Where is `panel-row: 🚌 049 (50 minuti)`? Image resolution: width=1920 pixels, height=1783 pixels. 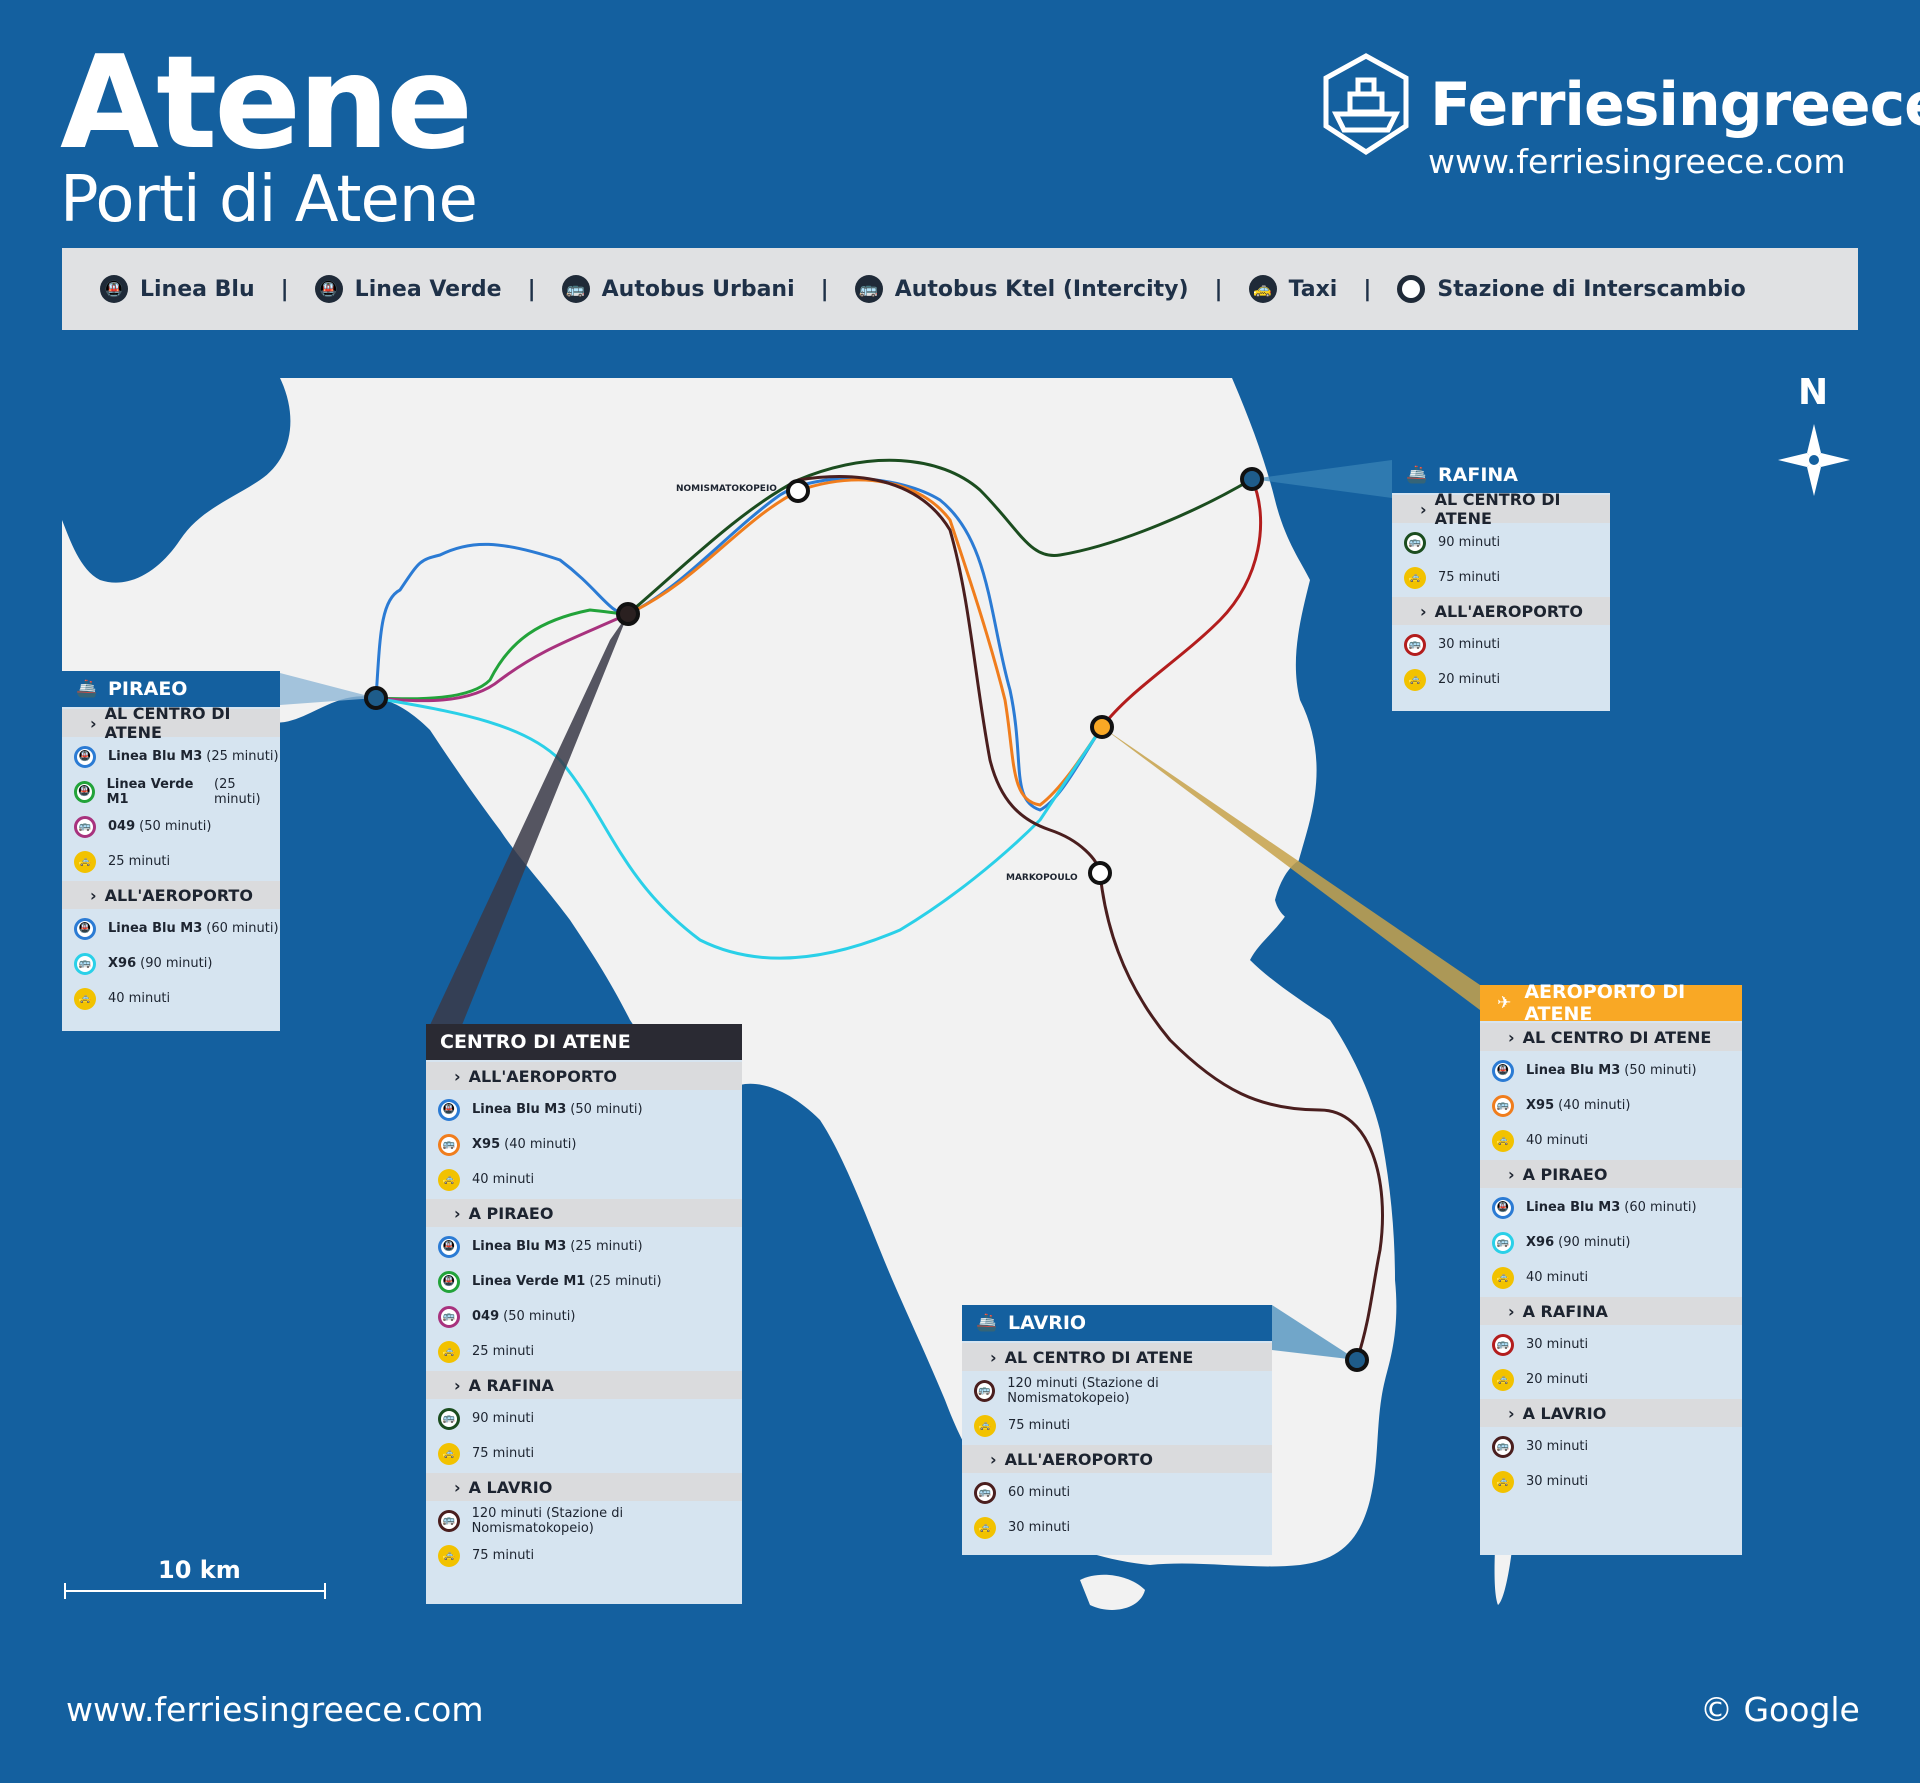
panel-row: 🚌 049 (50 minuti) is located at coordinates (171, 826).